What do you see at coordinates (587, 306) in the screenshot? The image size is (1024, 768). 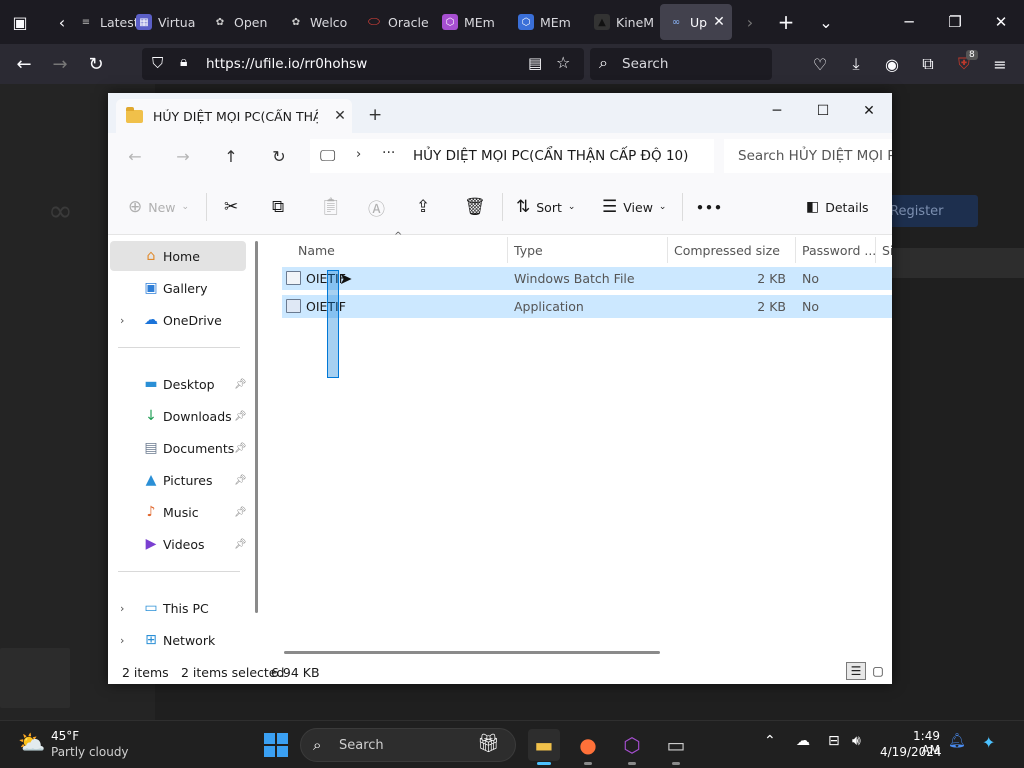 I see `table-row: OIETIF Application 2 KB No` at bounding box center [587, 306].